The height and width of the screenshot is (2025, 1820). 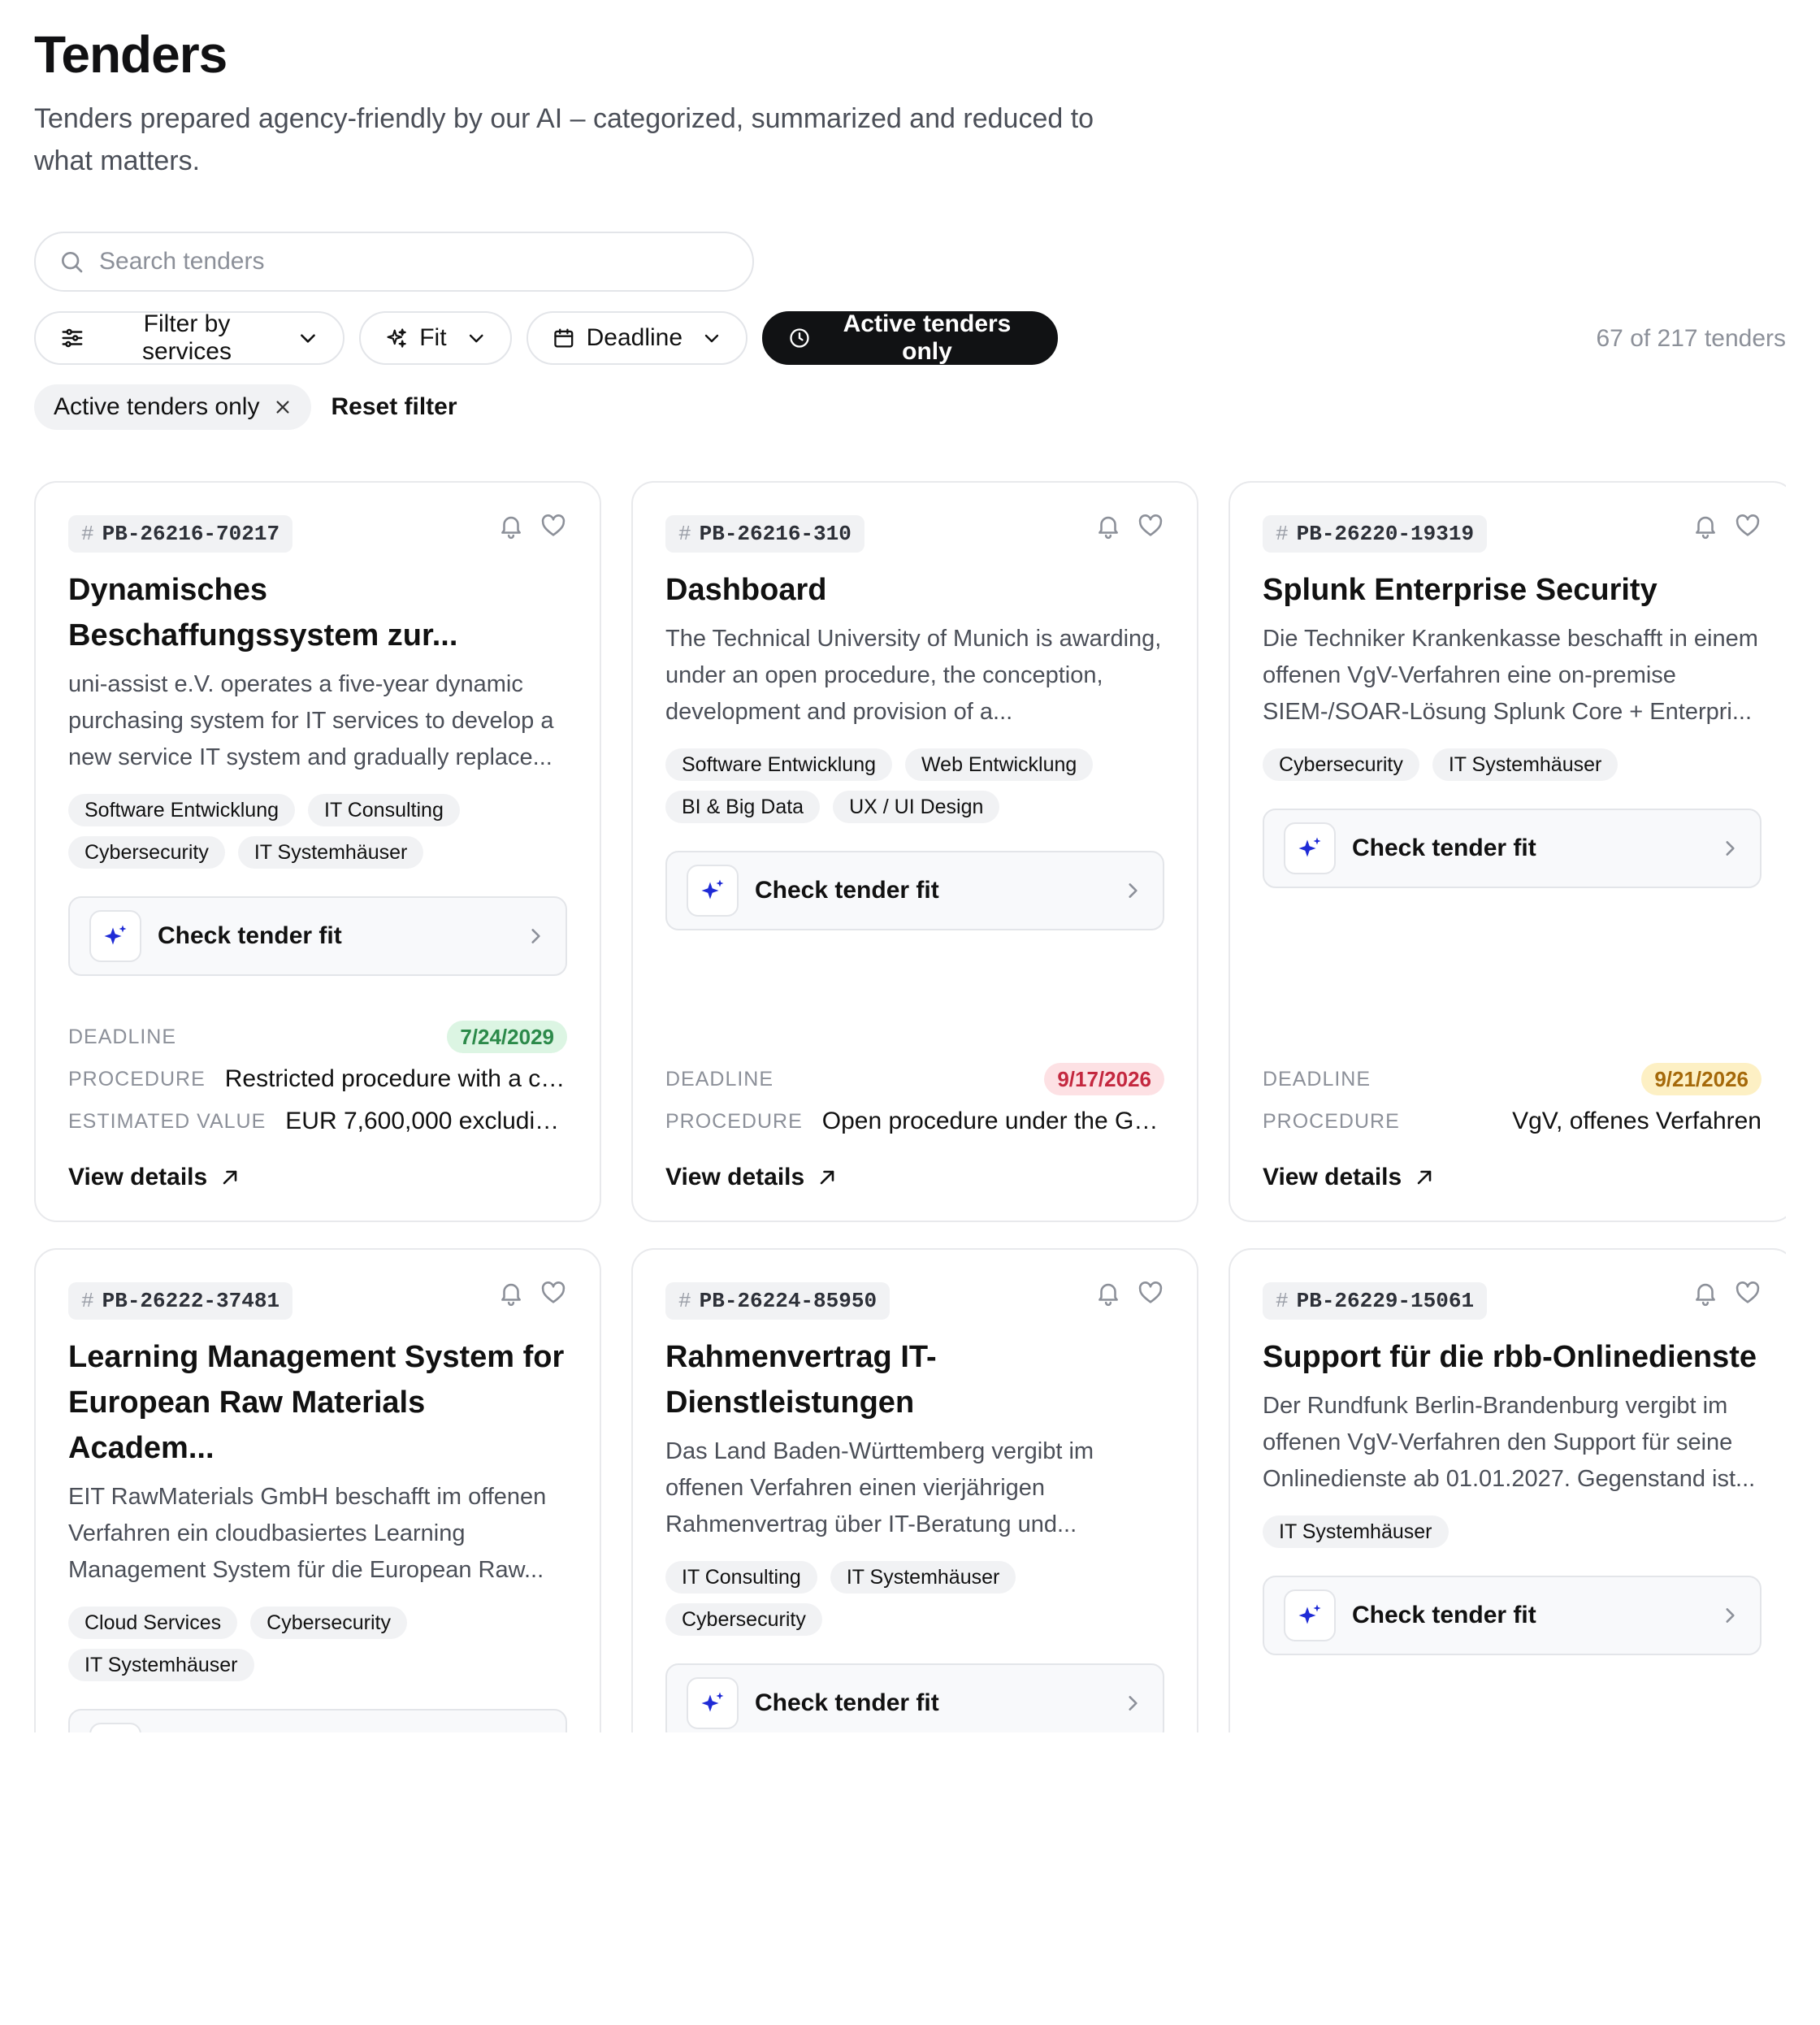 I want to click on card-header: # PB-26229-15061, so click(x=1512, y=1299).